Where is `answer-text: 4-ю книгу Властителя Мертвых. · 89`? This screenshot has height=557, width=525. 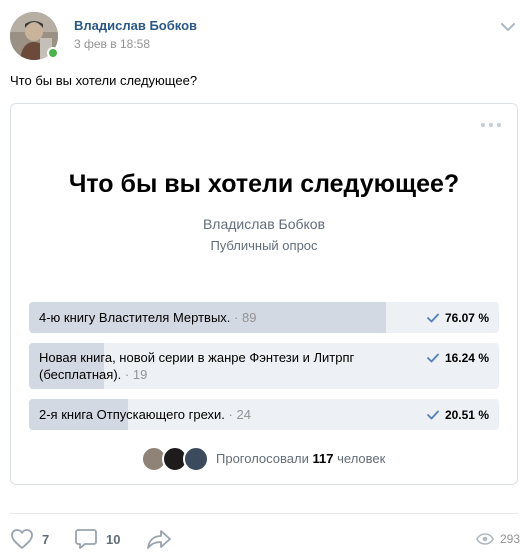
answer-text: 4-ю книгу Властителя Мертвых. · 89 is located at coordinates (148, 317).